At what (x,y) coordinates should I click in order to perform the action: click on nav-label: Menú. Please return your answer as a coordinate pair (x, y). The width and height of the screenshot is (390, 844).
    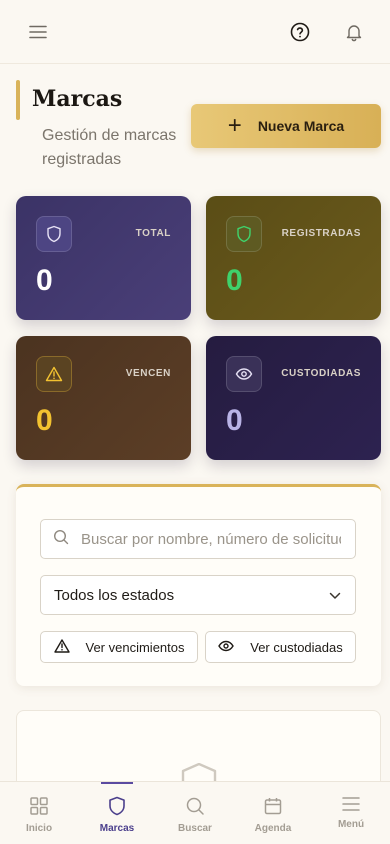
    Looking at the image, I should click on (351, 824).